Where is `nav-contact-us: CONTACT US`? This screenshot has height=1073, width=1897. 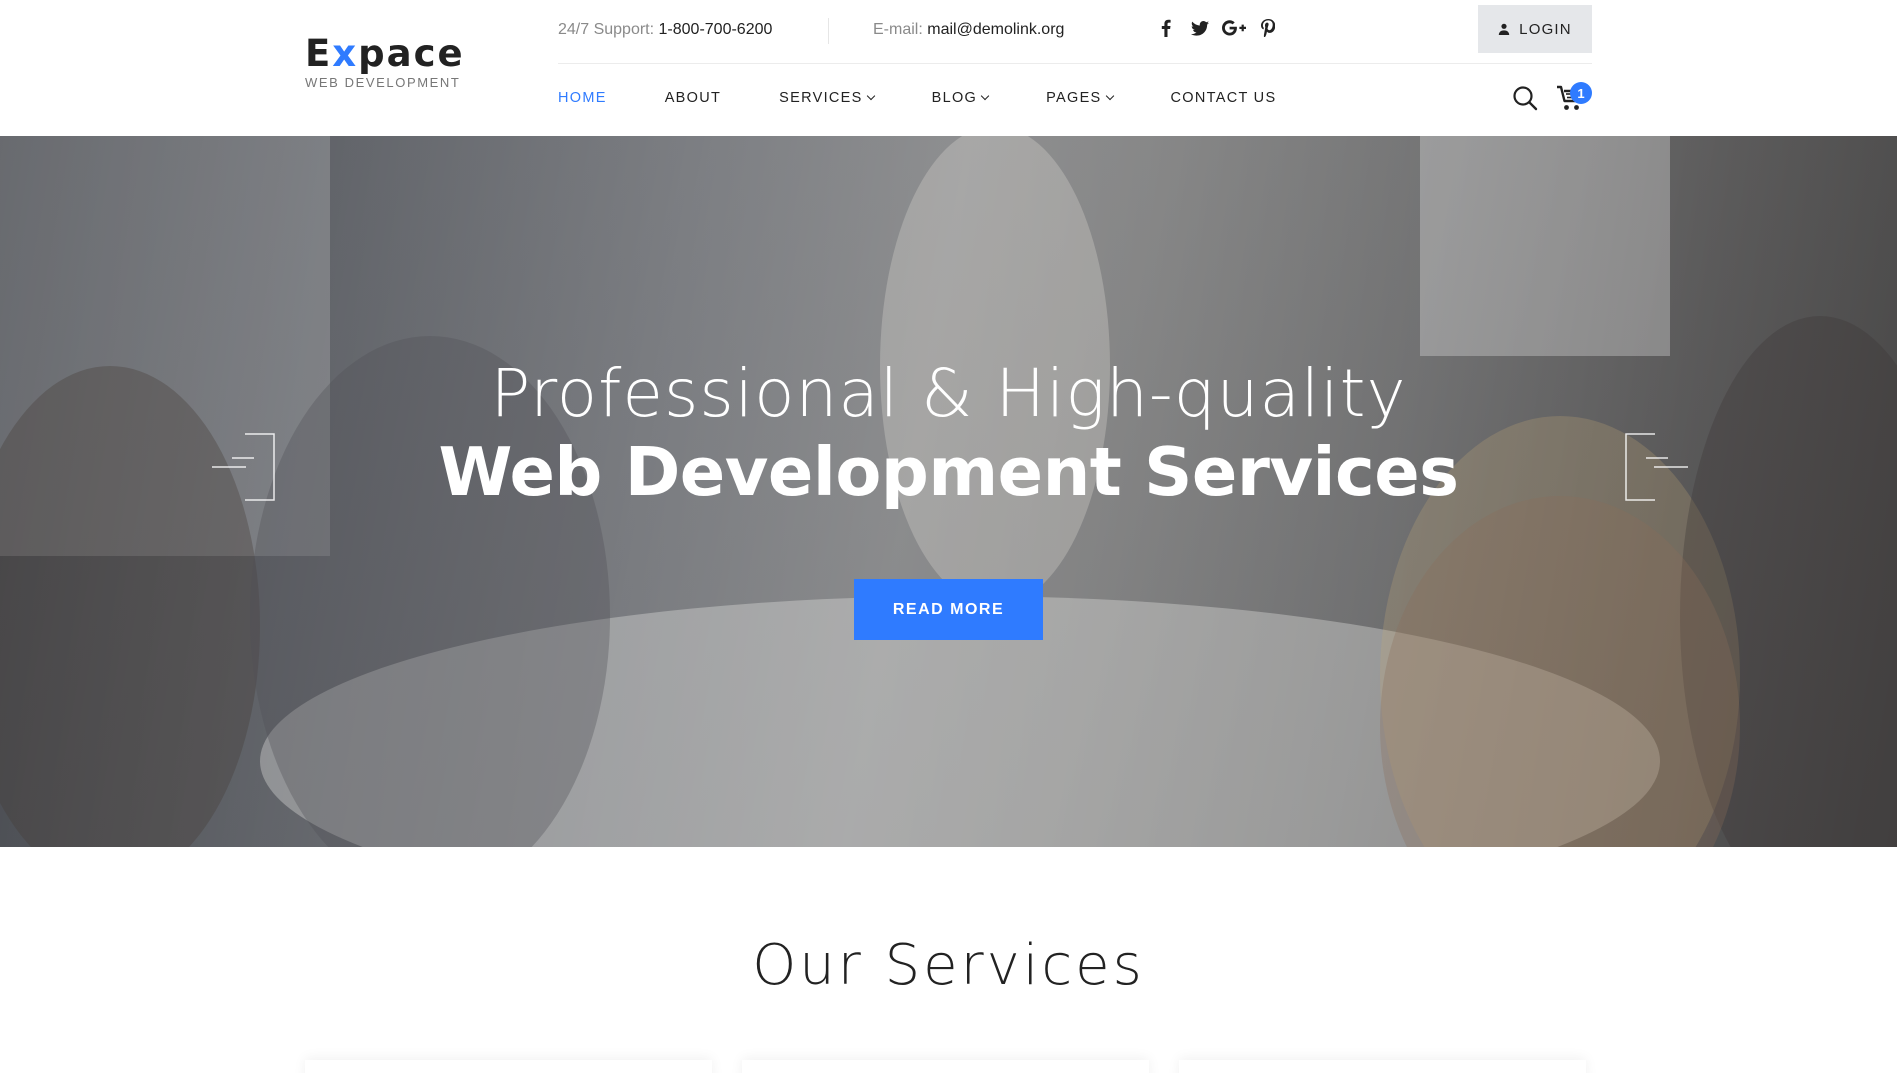 nav-contact-us: CONTACT US is located at coordinates (1224, 98).